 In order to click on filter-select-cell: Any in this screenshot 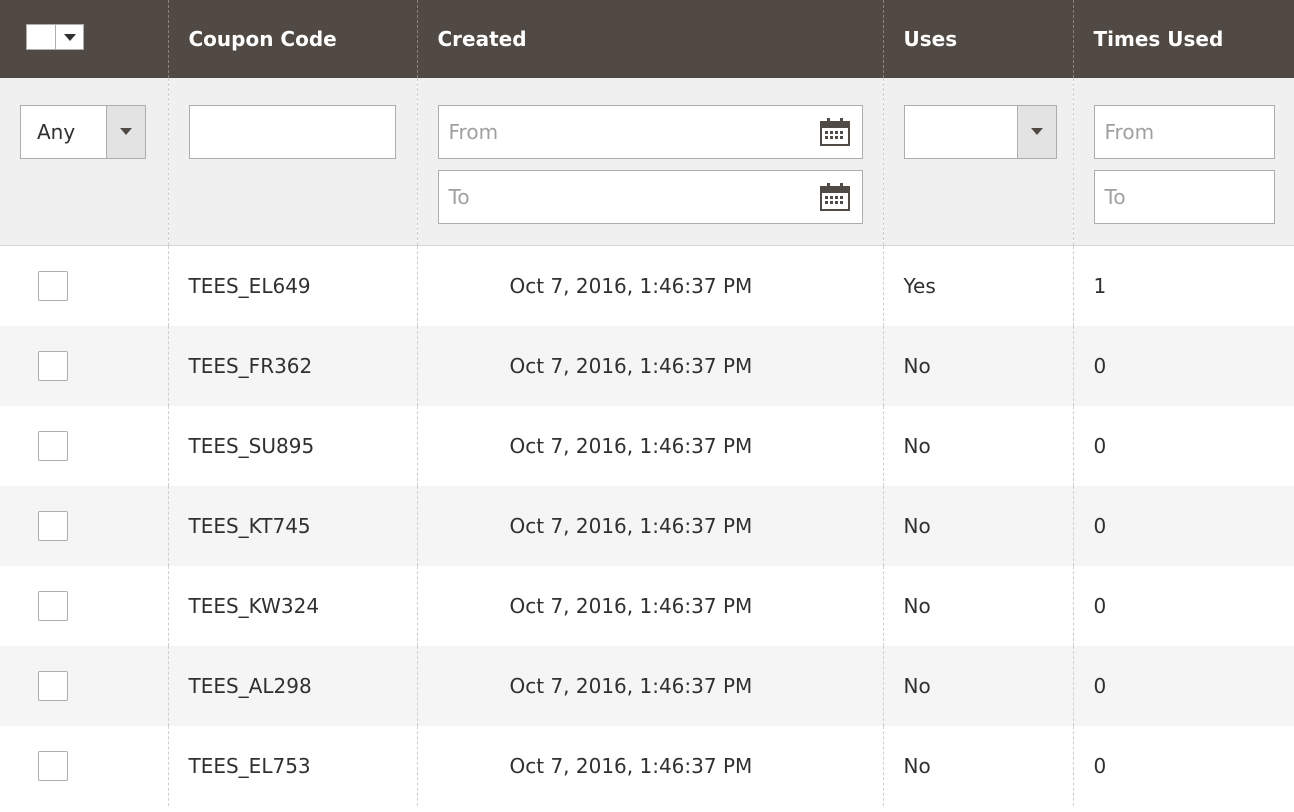, I will do `click(84, 162)`.